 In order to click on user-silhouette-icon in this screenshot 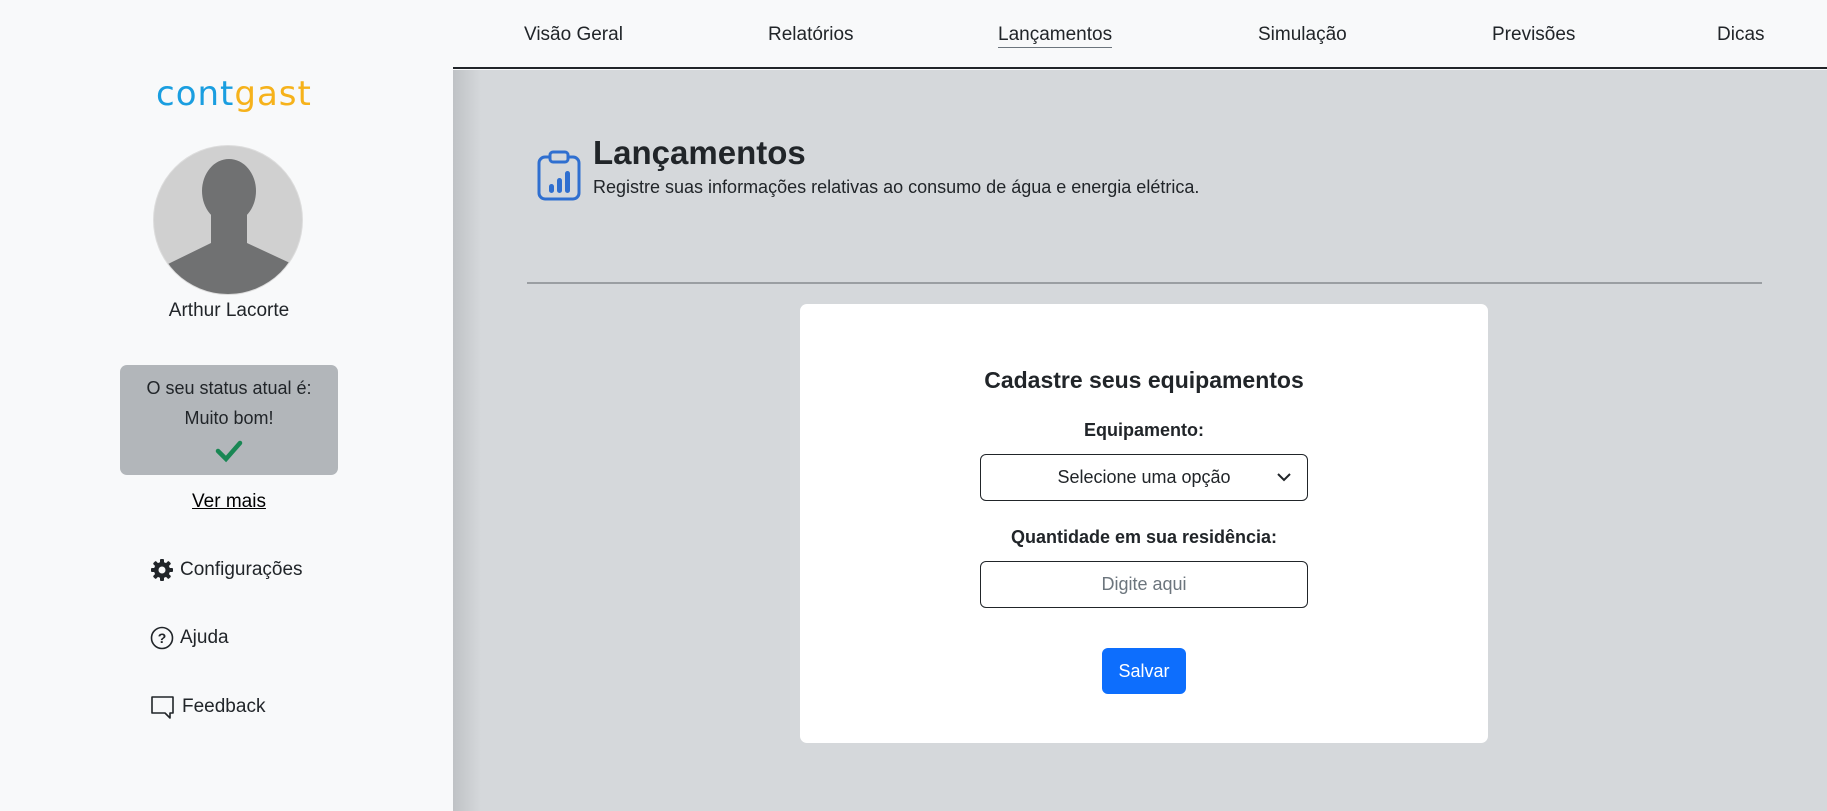, I will do `click(229, 226)`.